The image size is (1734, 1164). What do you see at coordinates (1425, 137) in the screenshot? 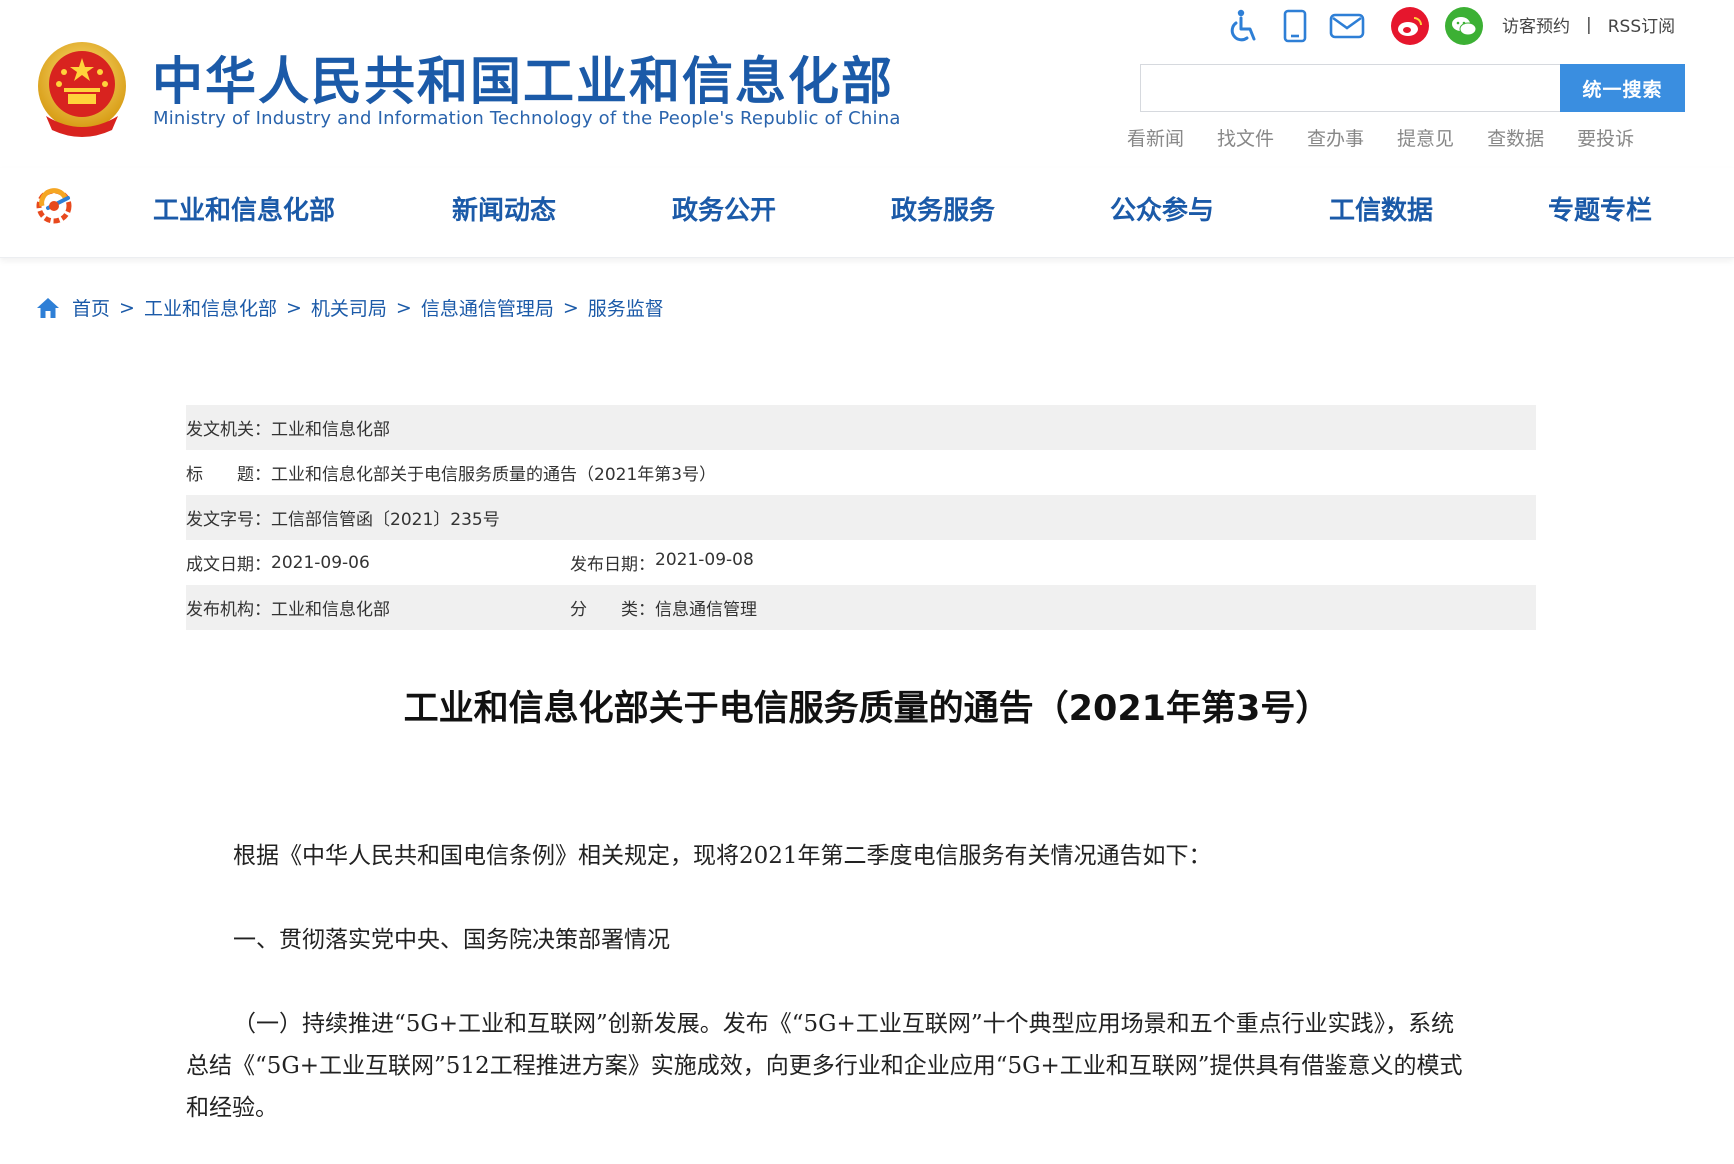
I see `quick-link-feedback: 提意见` at bounding box center [1425, 137].